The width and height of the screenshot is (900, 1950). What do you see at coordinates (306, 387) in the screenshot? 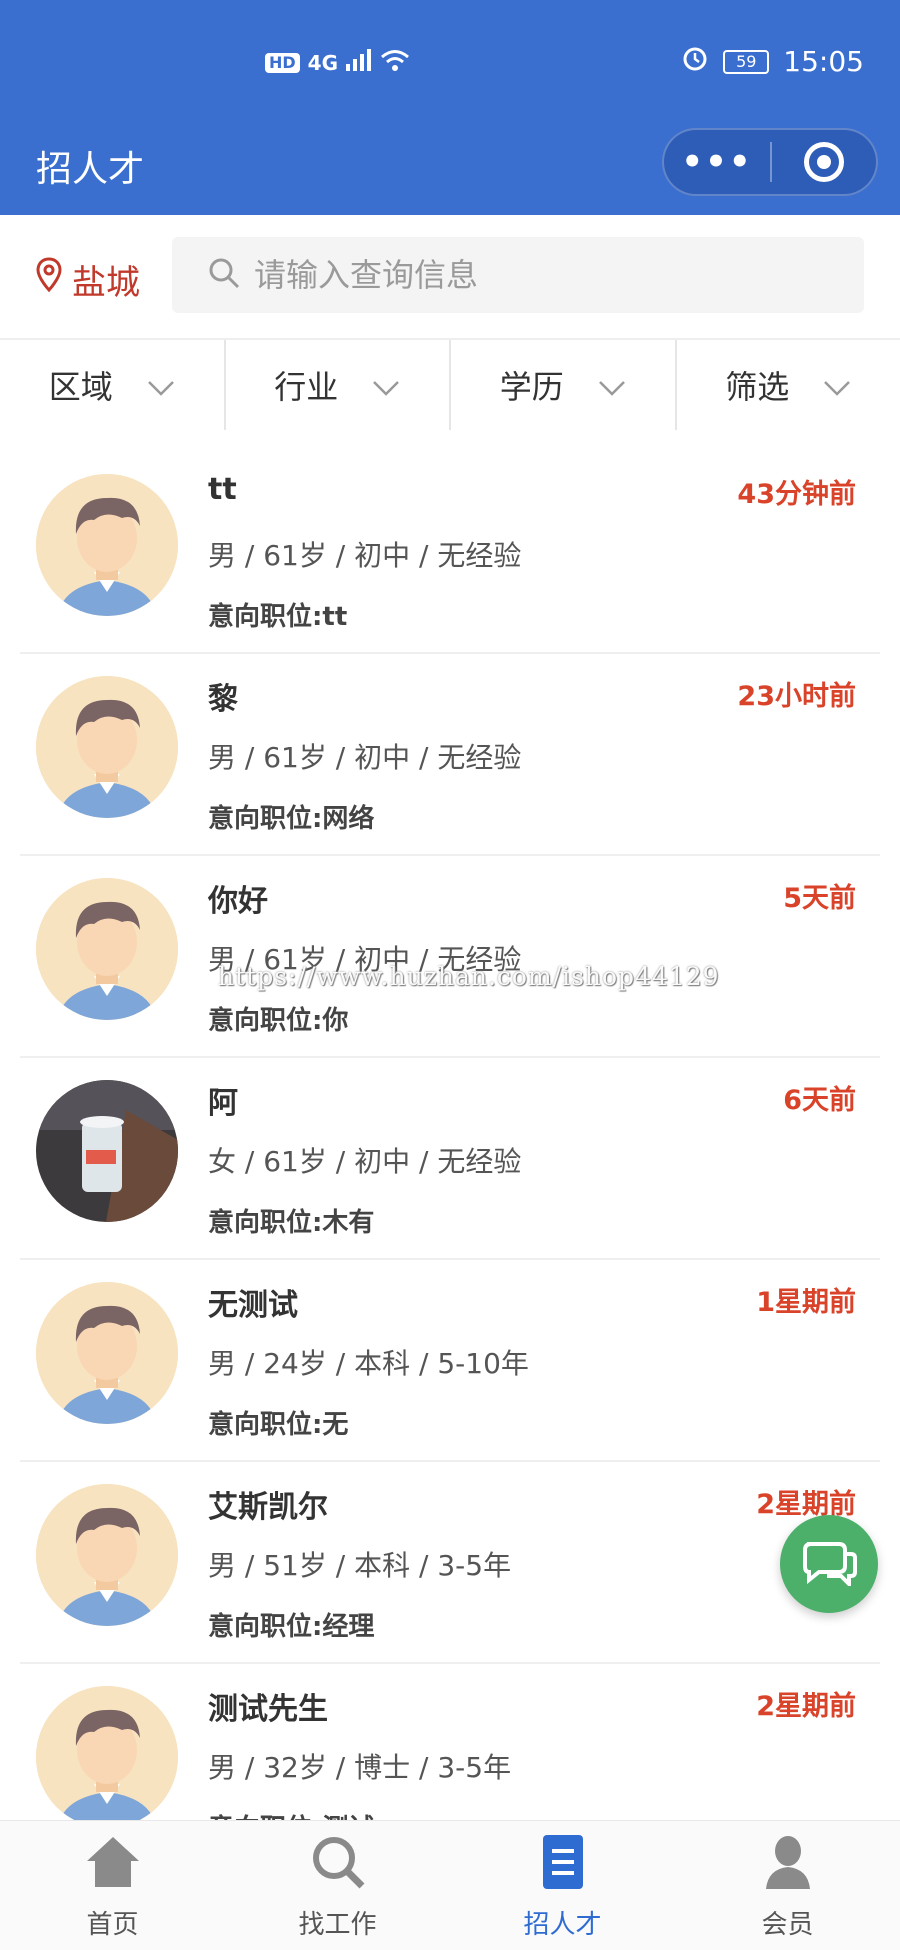
I see `filter-label: 行业` at bounding box center [306, 387].